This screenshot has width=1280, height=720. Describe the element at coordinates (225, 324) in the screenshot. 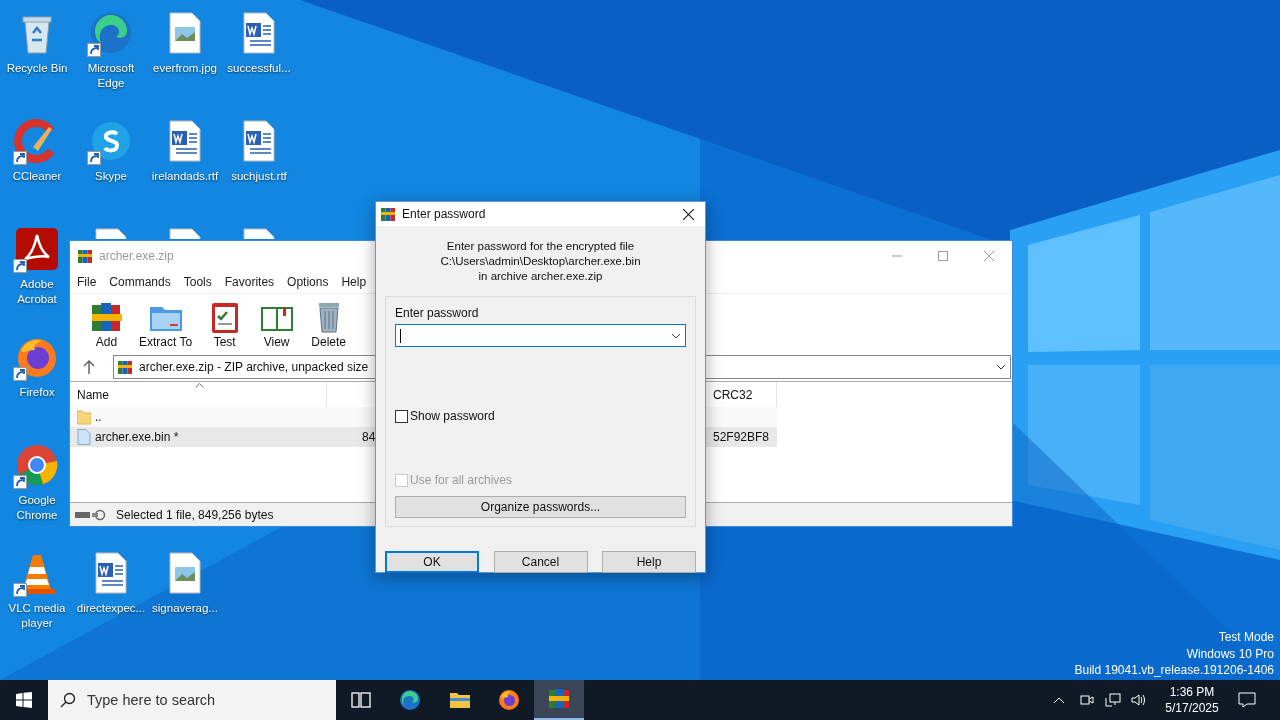

I see `toolbar-button: Test` at that location.